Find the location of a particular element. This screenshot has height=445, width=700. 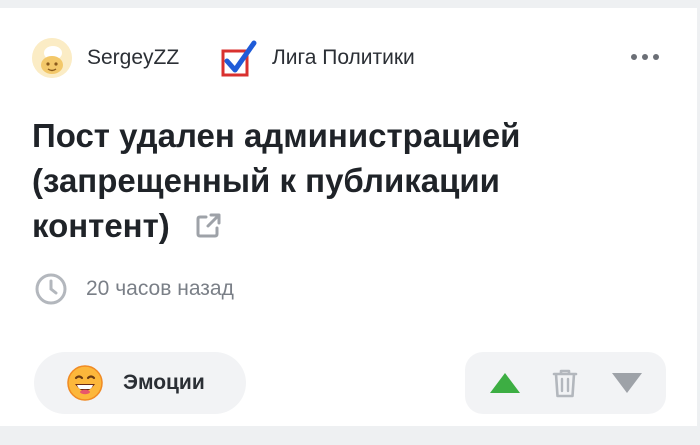

author-avatar is located at coordinates (52, 58).